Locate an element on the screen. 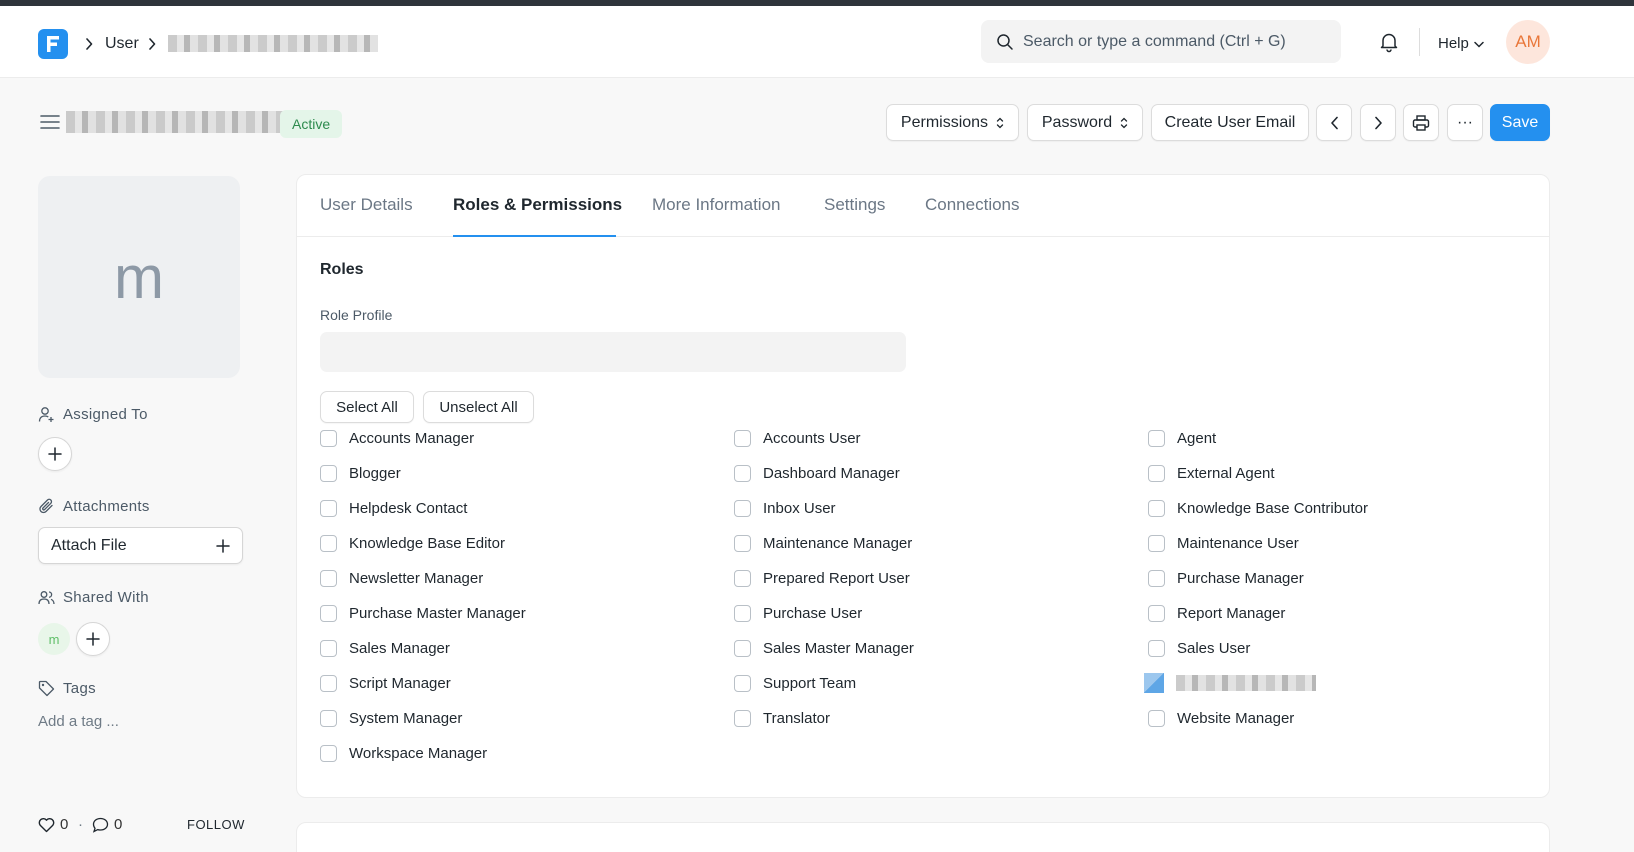 This screenshot has height=852, width=1634. role-checkbox: Purchase User is located at coordinates (798, 613).